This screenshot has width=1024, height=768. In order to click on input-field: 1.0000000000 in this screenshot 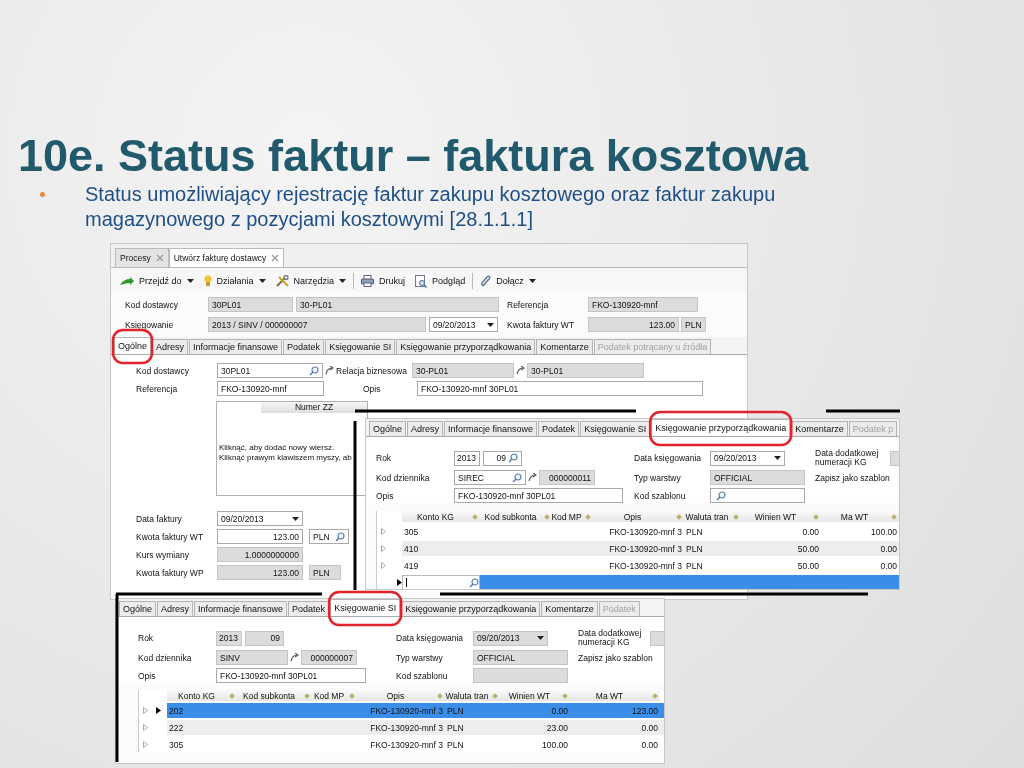, I will do `click(260, 554)`.